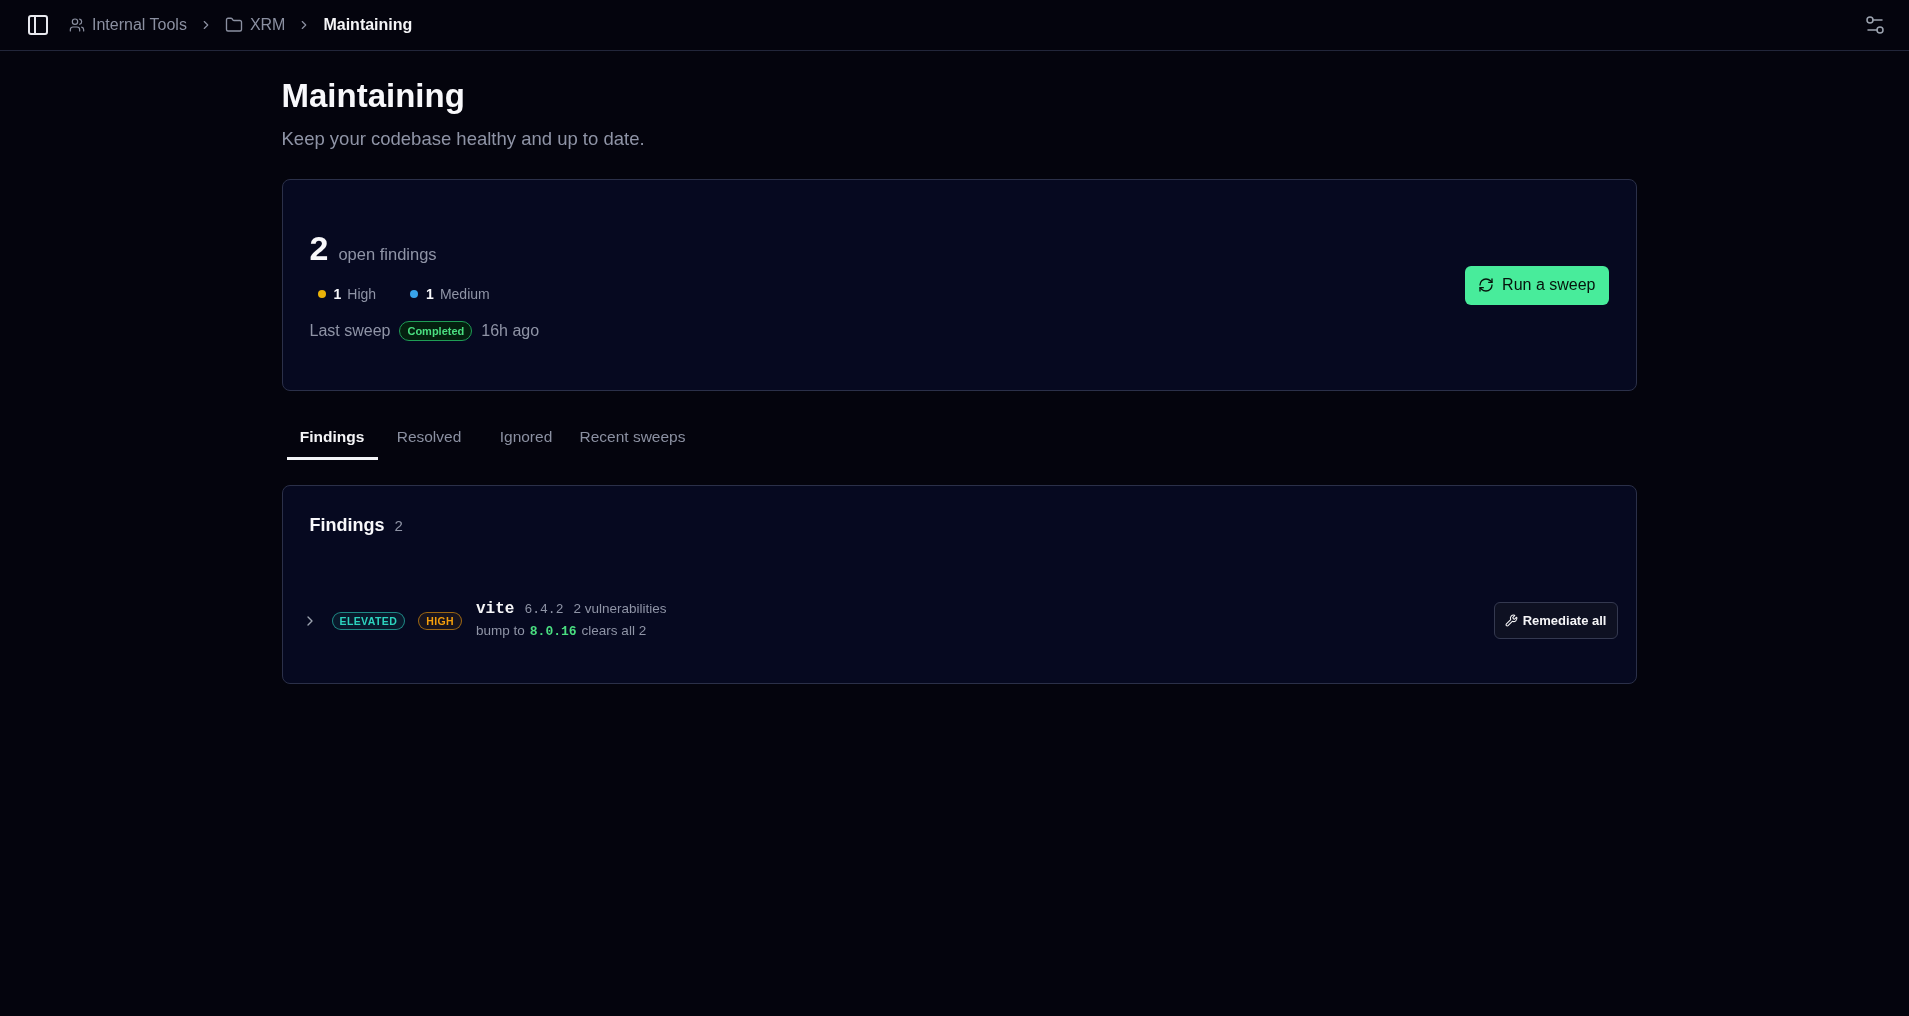  What do you see at coordinates (620, 609) in the screenshot?
I see `vulnerability-count: 2 vulnerabilities` at bounding box center [620, 609].